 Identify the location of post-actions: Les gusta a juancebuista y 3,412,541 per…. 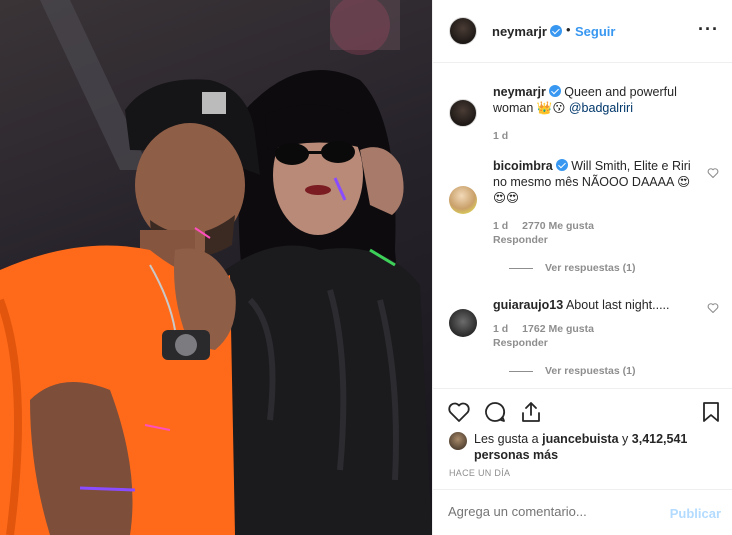
(582, 438).